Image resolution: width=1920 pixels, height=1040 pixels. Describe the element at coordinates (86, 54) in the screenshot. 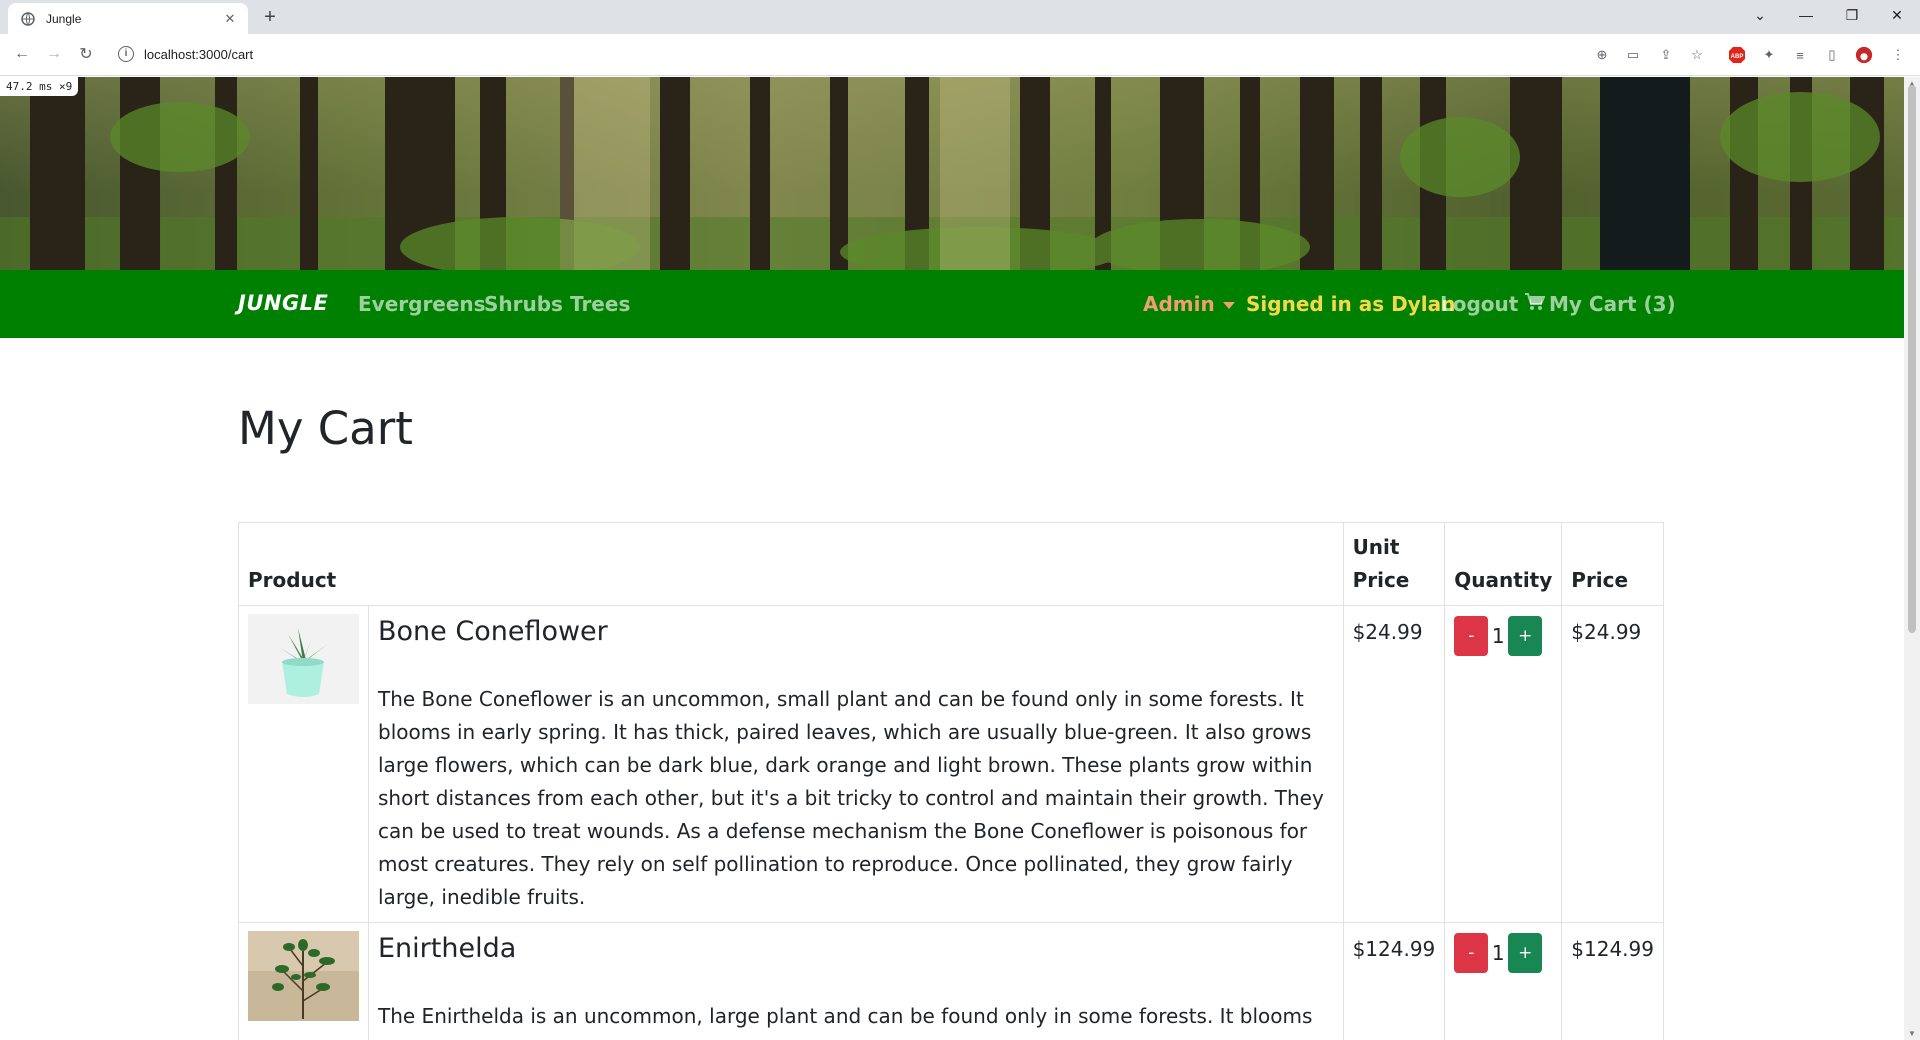

I see `reload-icon: ↻` at that location.